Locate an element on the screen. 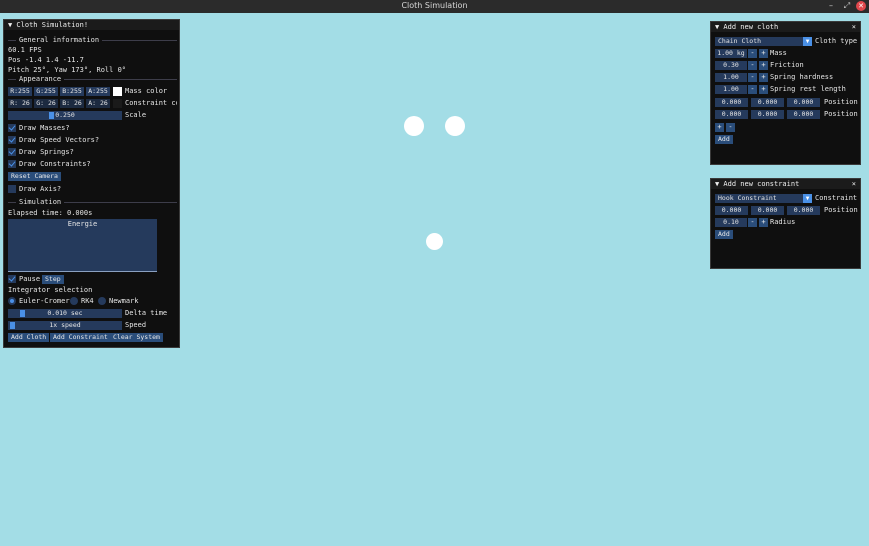 The width and height of the screenshot is (869, 546). reset-camera-button: Reset Camera is located at coordinates (34, 176).